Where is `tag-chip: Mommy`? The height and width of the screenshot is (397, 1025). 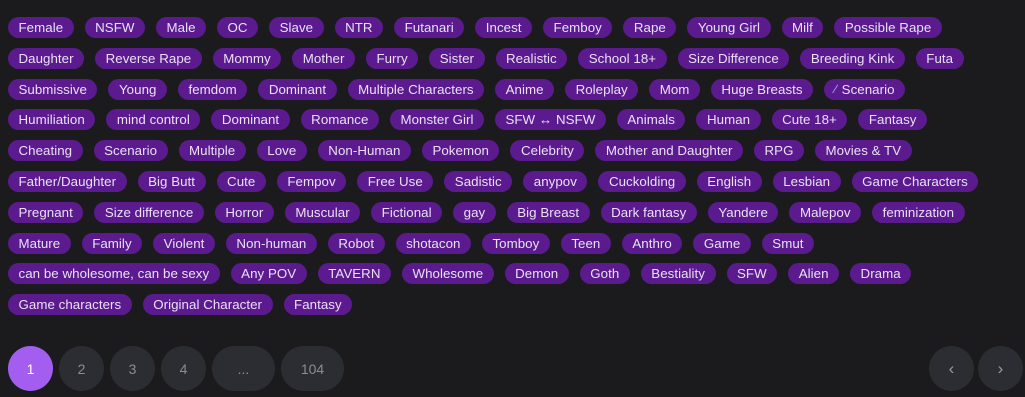 tag-chip: Mommy is located at coordinates (247, 58).